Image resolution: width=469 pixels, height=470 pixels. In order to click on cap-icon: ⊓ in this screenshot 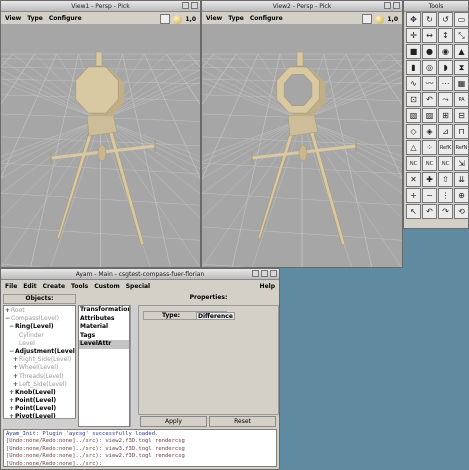, I will do `click(461, 131)`.